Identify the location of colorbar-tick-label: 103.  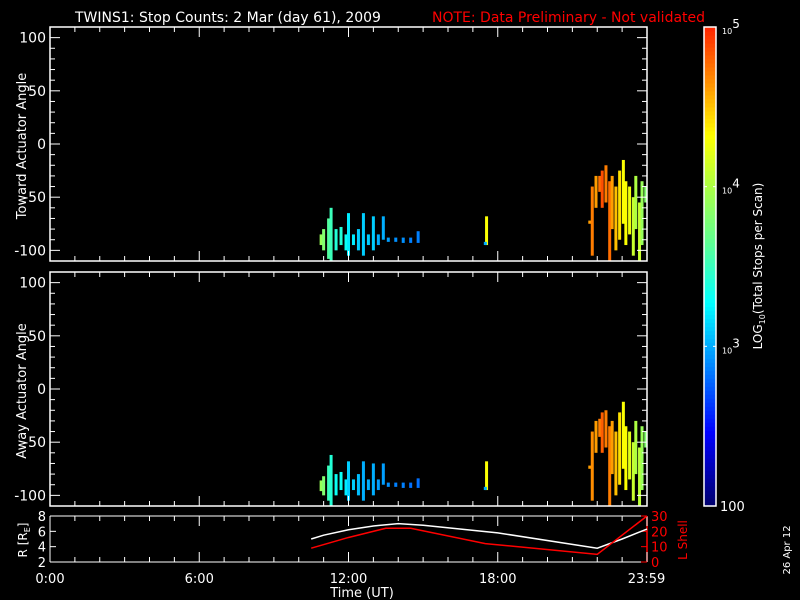
(731, 345).